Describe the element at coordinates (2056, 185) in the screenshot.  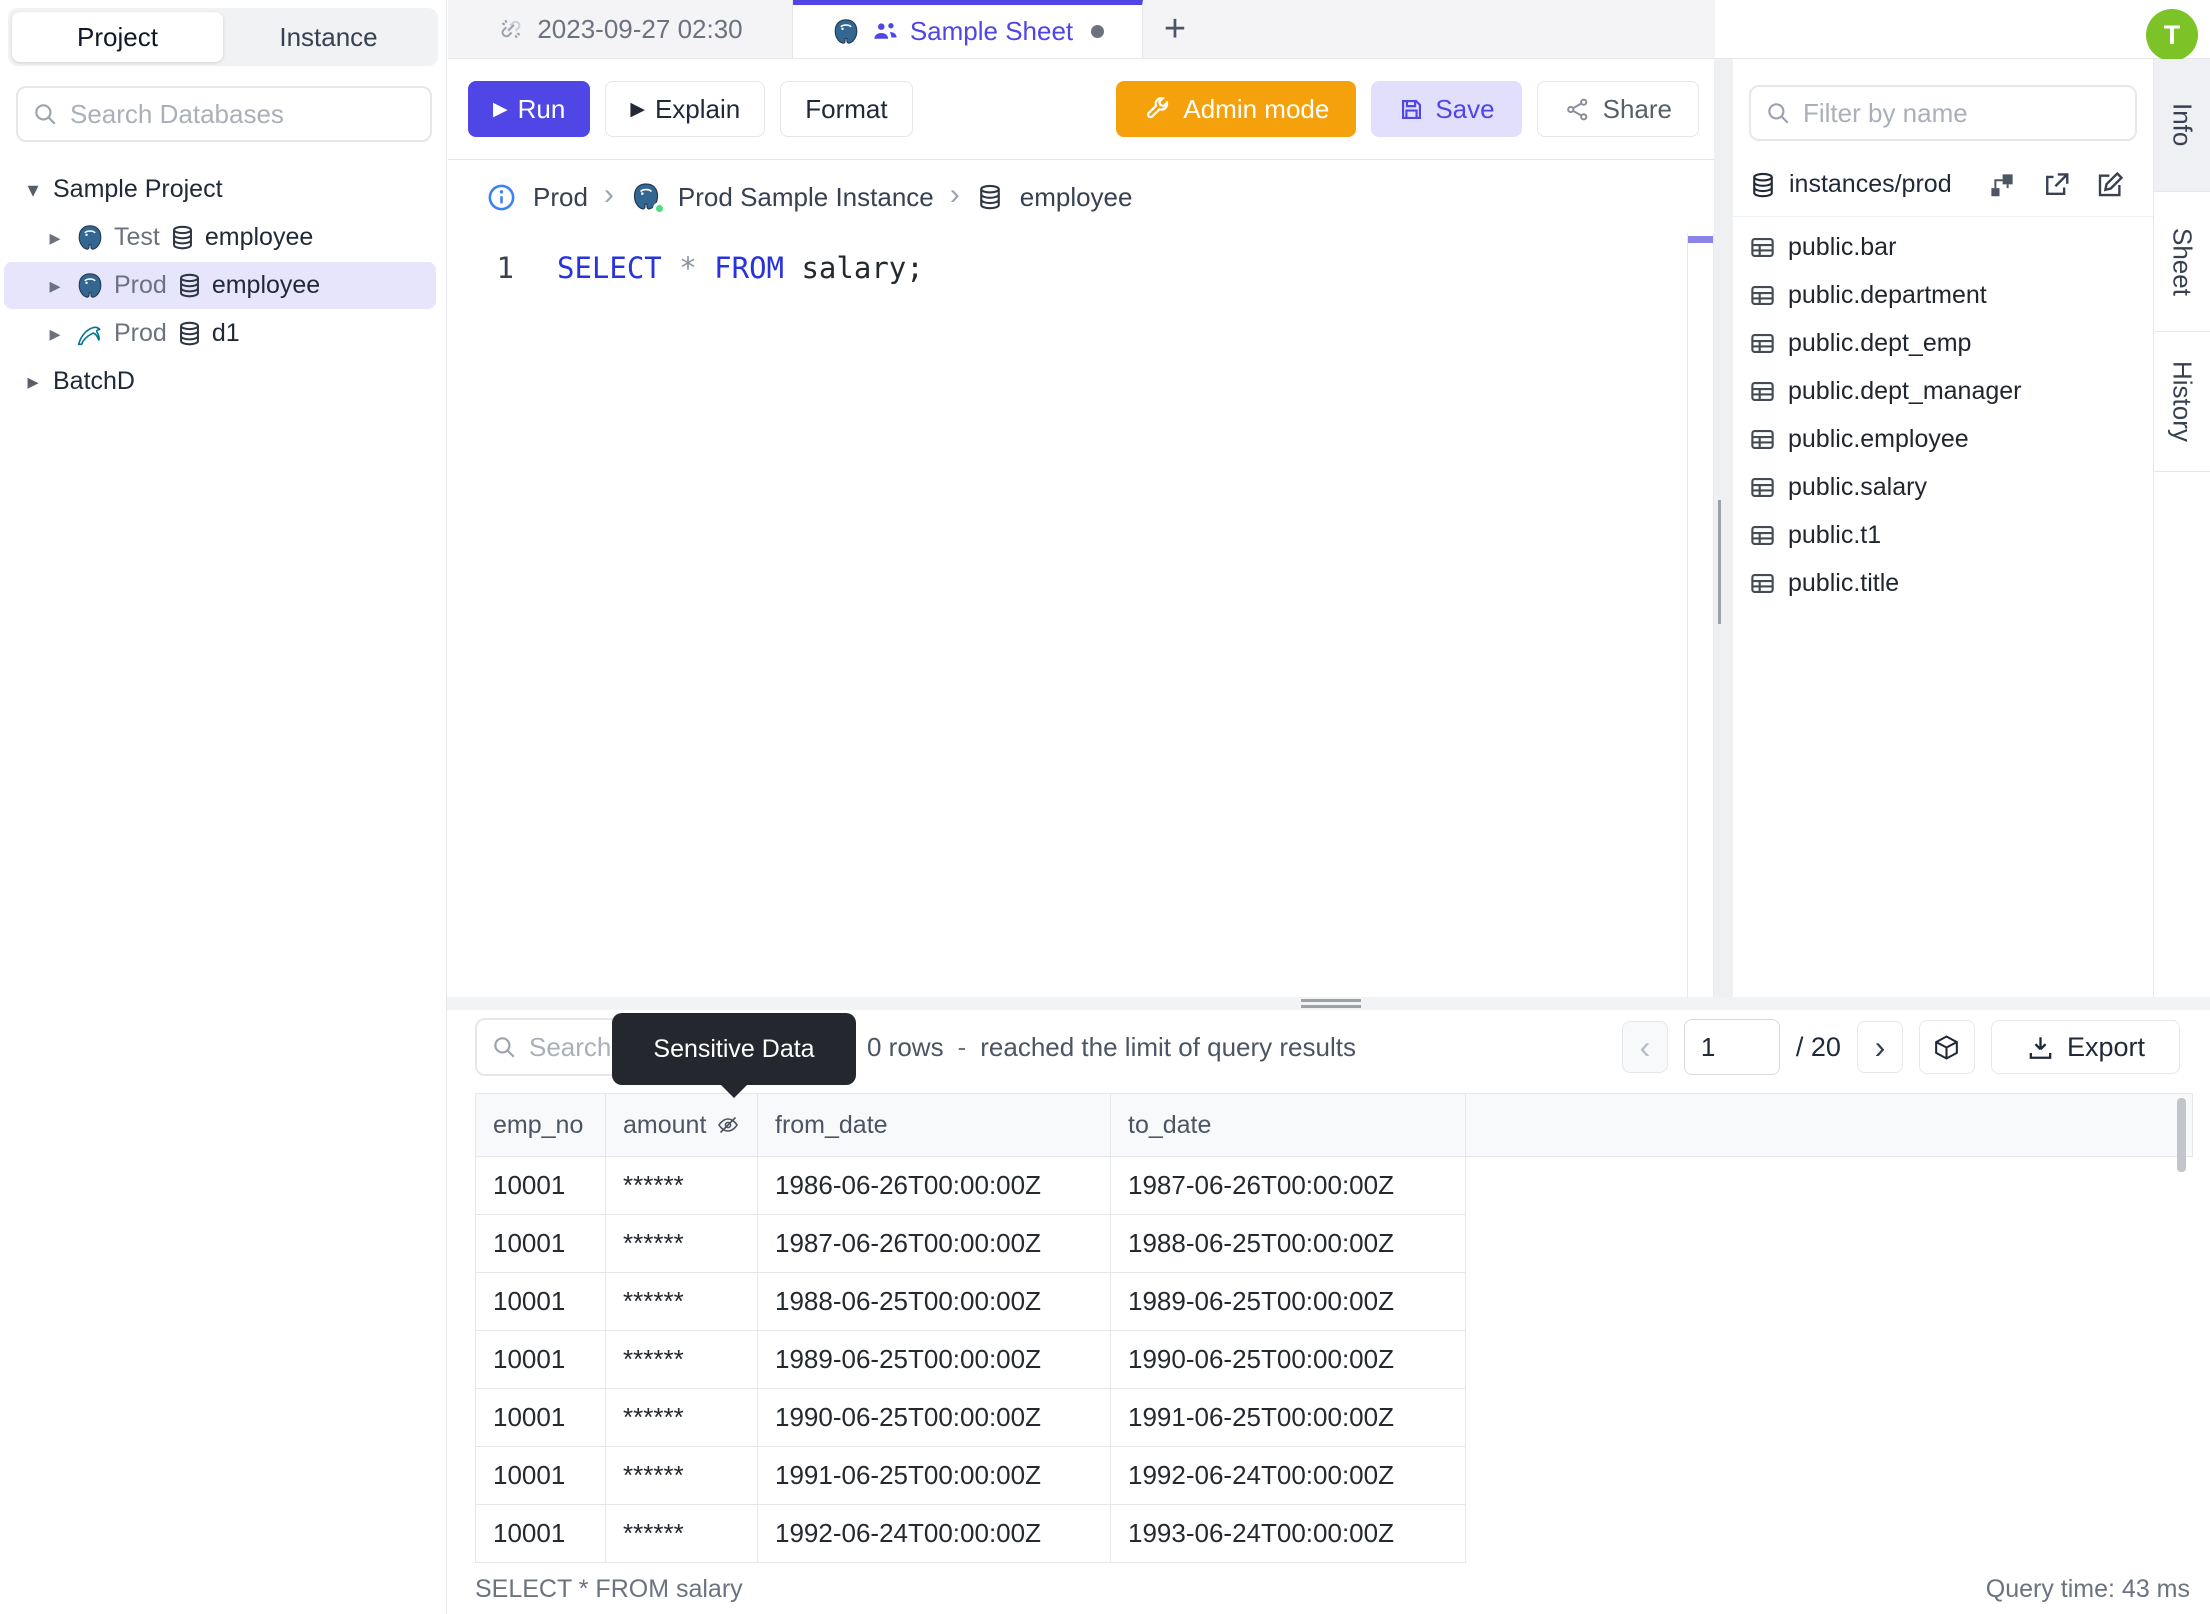
I see `external-link-icon` at that location.